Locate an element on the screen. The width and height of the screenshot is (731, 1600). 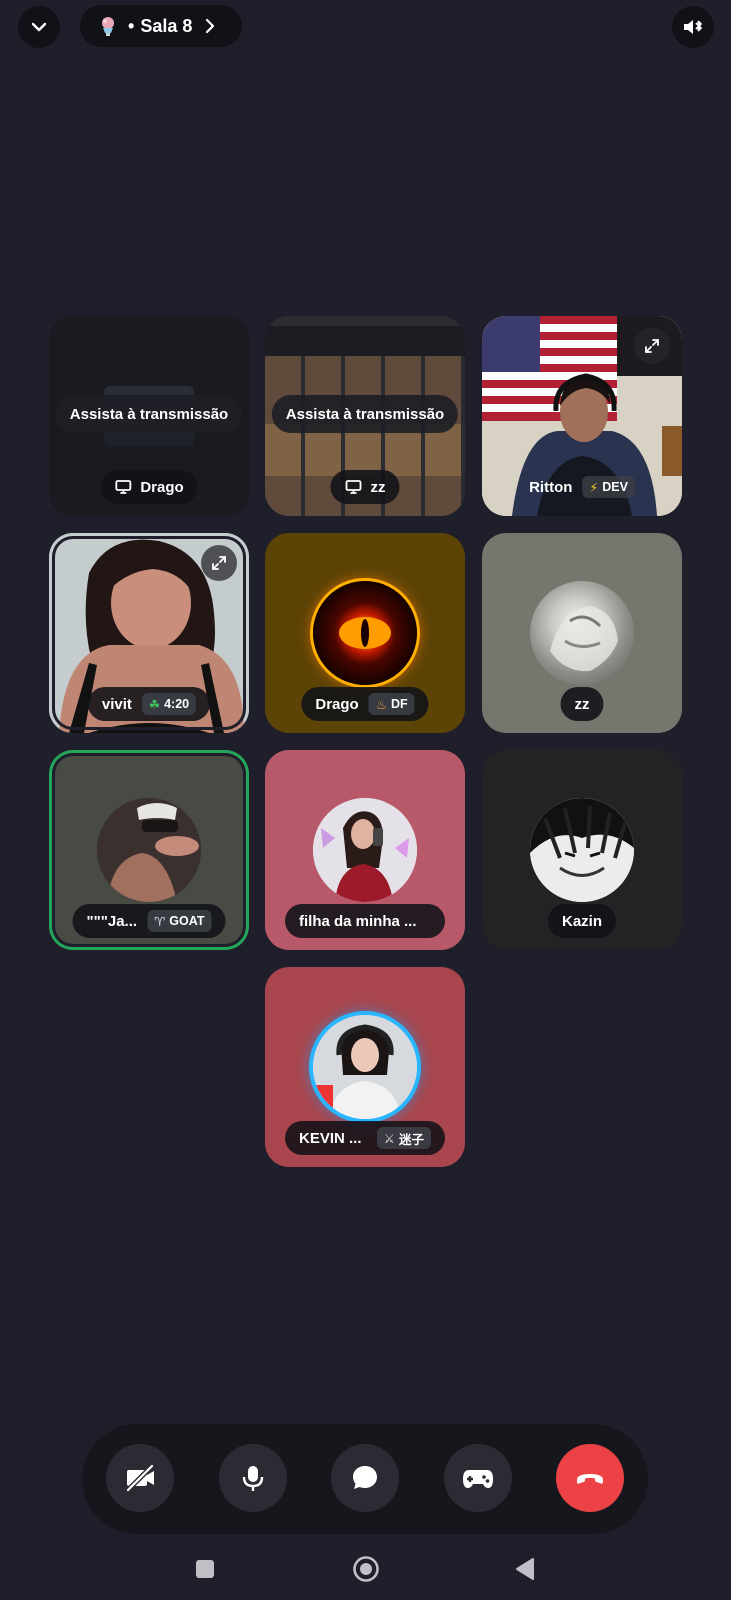
stream-tile: Assista à transmissão Drago is located at coordinates (149, 416).